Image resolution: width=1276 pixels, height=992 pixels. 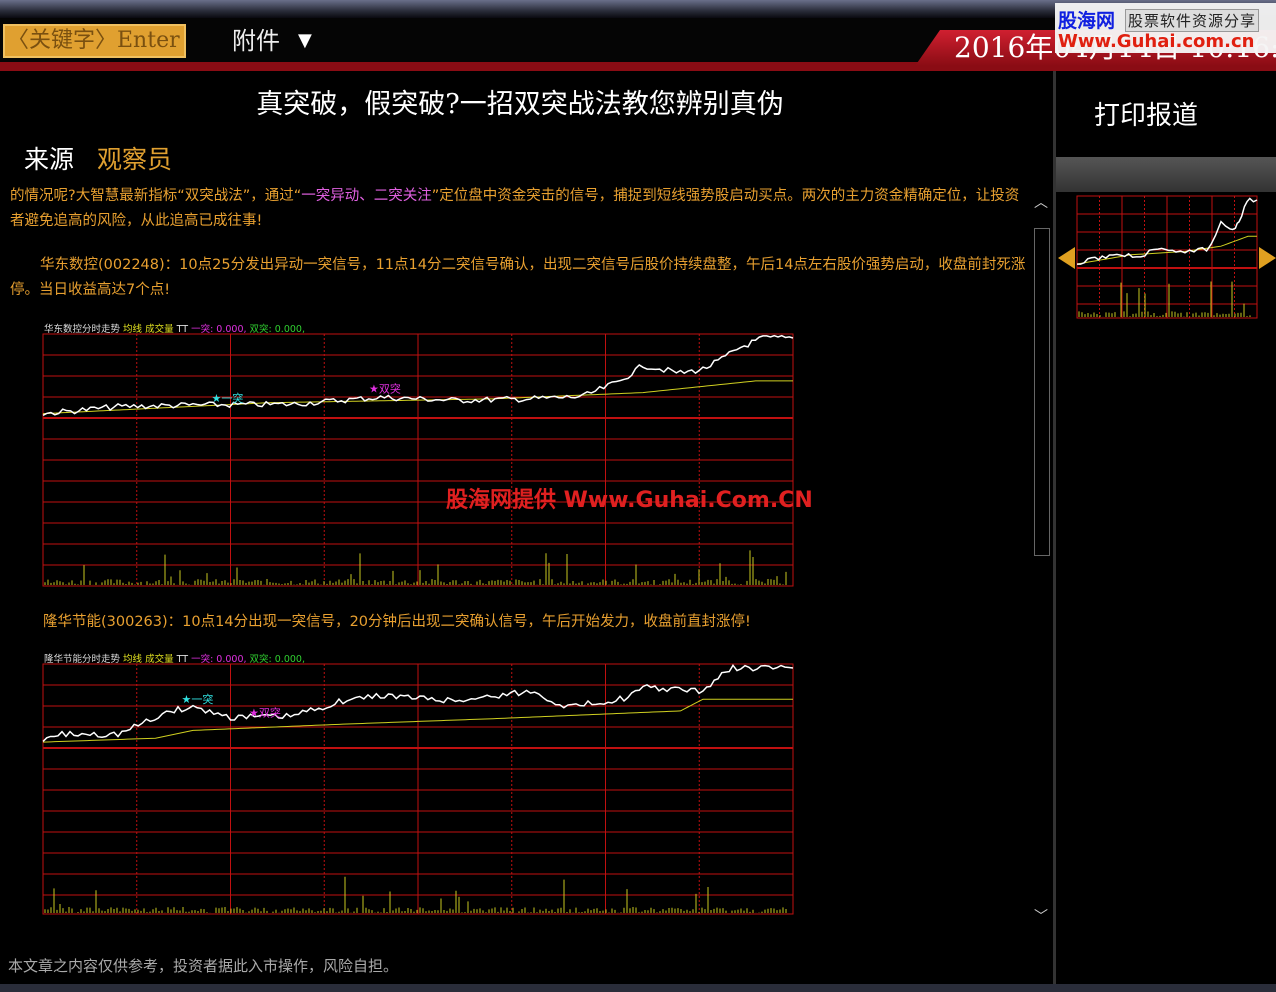 What do you see at coordinates (1066, 258) in the screenshot?
I see `previous-arrow-icon` at bounding box center [1066, 258].